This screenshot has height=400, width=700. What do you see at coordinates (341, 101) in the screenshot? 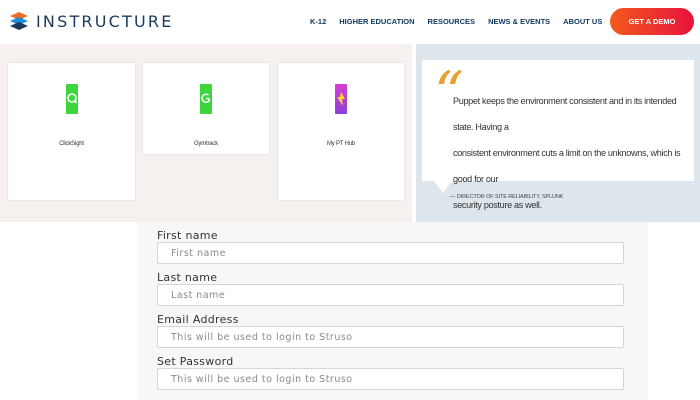
I see `my-pt-hub-icon` at bounding box center [341, 101].